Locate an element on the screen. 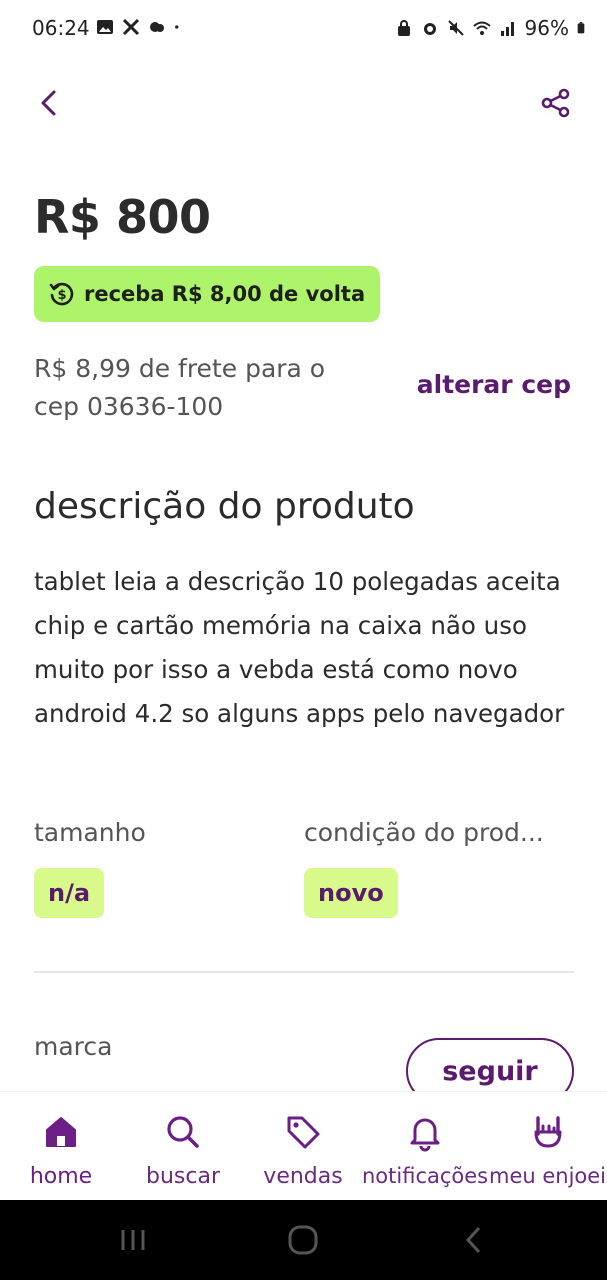 The height and width of the screenshot is (1280, 607). nav-label-sales: vendas is located at coordinates (303, 1176).